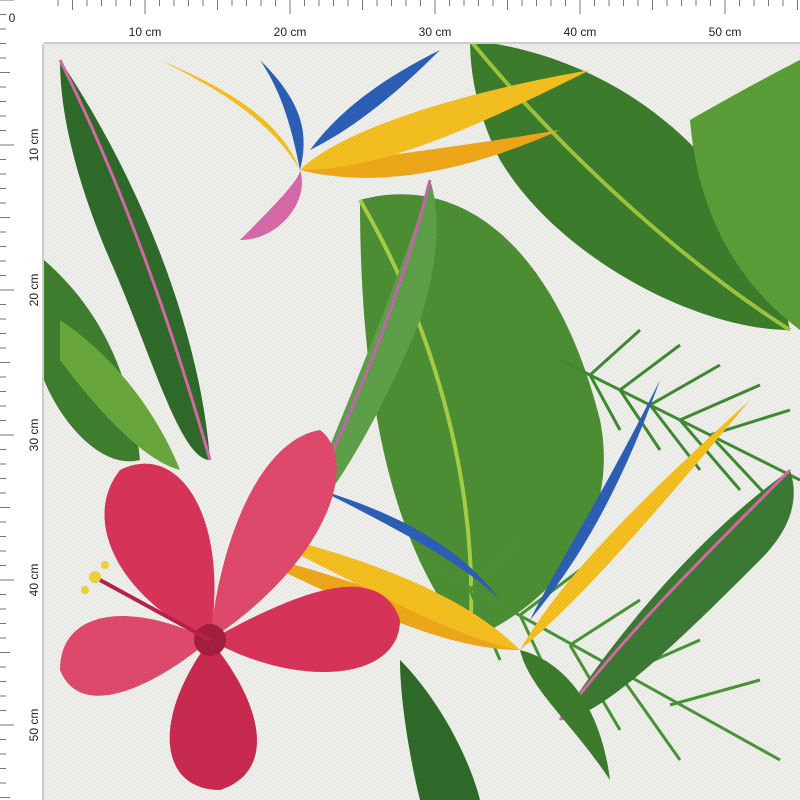  What do you see at coordinates (145, 32) in the screenshot?
I see `ruler-label-top-10: 10 cm` at bounding box center [145, 32].